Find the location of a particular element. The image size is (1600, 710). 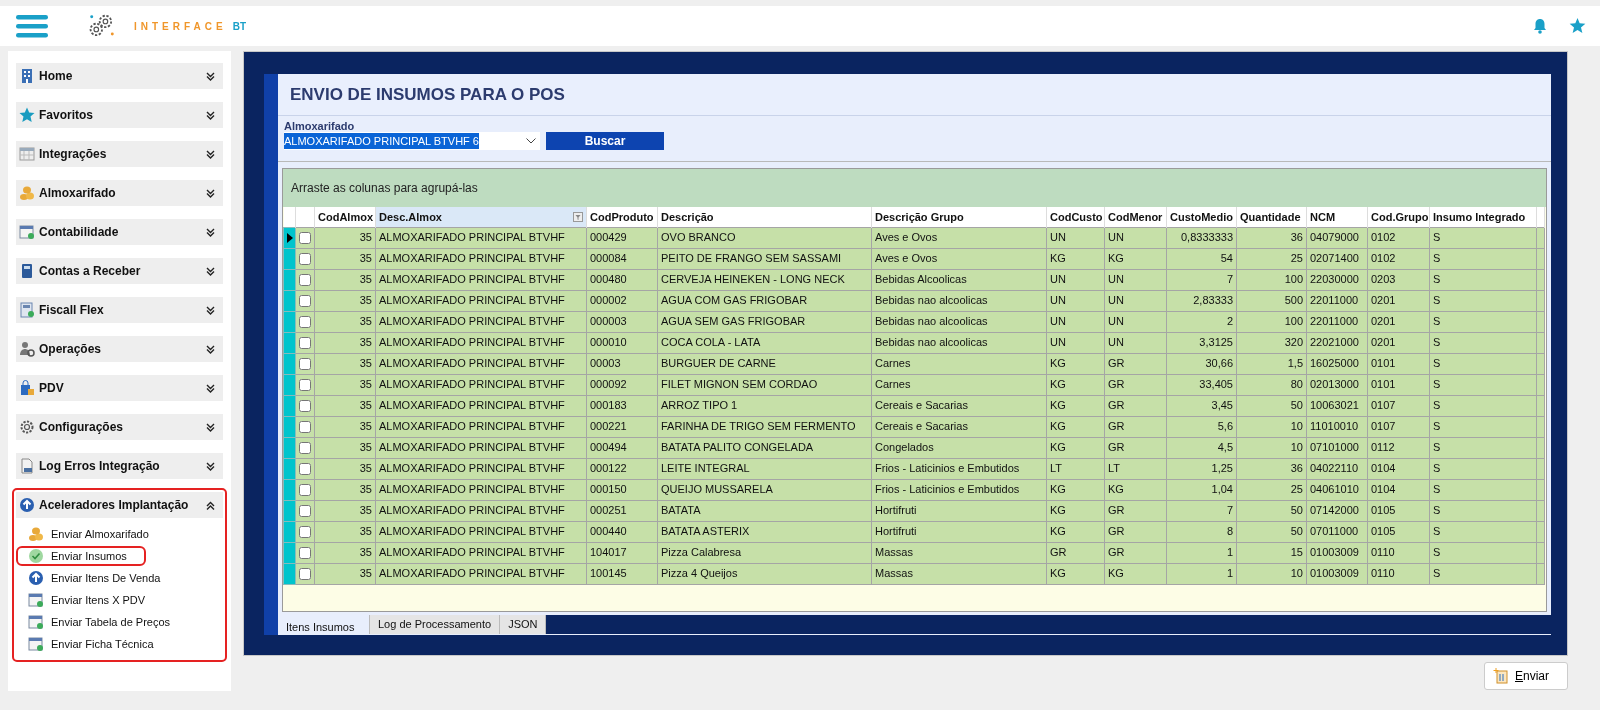

sidebar-item: Home is located at coordinates (119, 76).